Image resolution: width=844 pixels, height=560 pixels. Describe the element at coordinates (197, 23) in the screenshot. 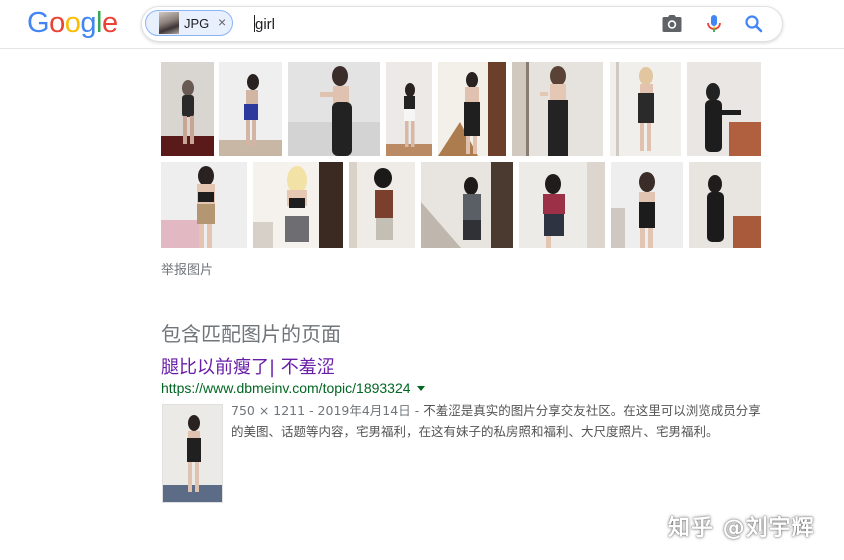

I see `chip-label: JPG` at that location.